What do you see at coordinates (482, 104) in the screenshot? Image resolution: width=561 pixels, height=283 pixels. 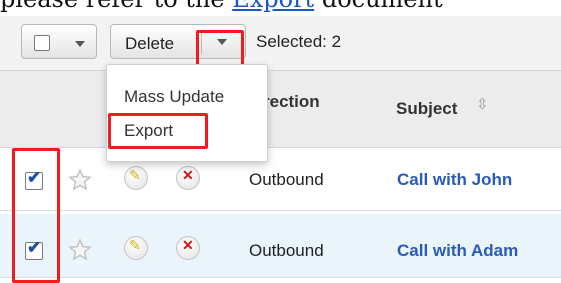 I see `sort-icon: ⇳` at bounding box center [482, 104].